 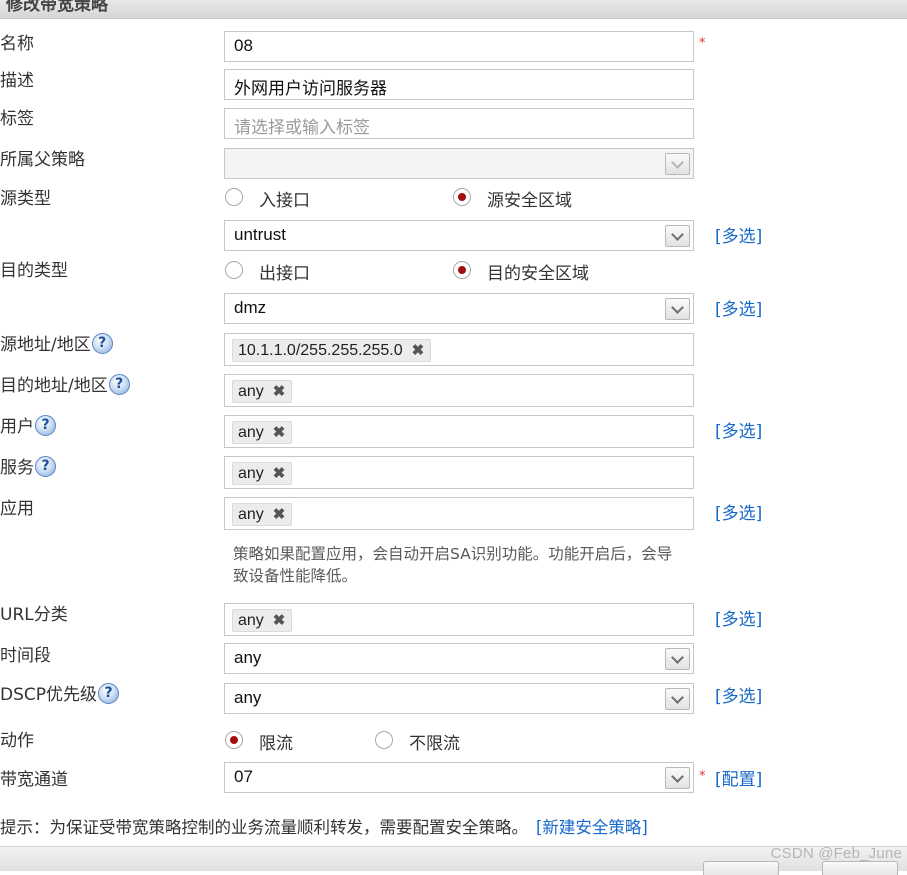 What do you see at coordinates (28, 467) in the screenshot?
I see `service-label: 服务?` at bounding box center [28, 467].